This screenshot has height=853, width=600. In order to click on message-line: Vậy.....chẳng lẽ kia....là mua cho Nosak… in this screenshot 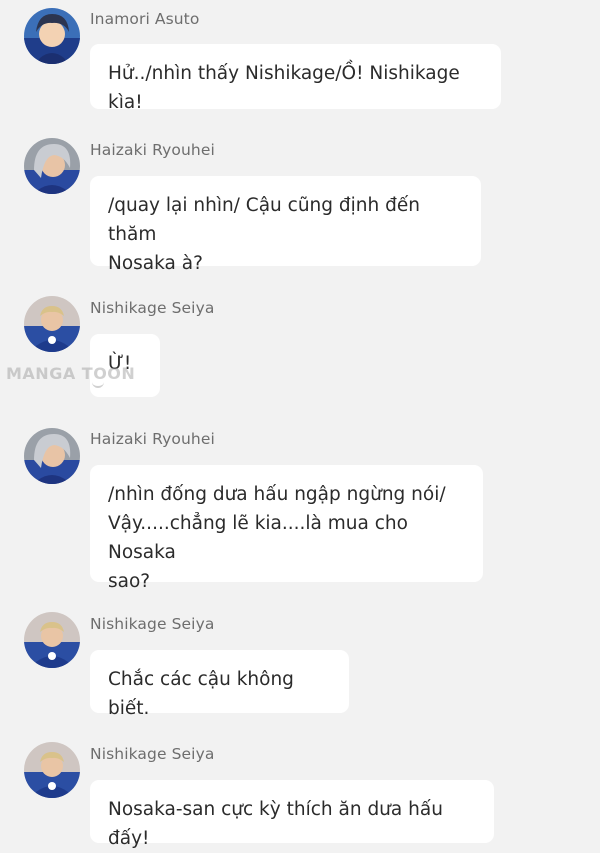, I will do `click(258, 538)`.